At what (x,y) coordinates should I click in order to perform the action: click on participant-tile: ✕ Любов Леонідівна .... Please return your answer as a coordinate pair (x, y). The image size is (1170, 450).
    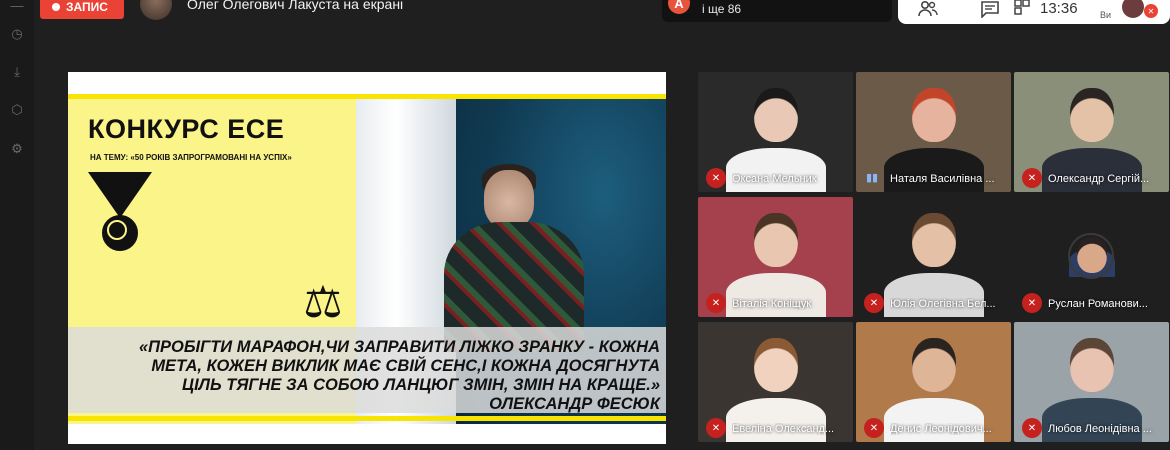
    Looking at the image, I should click on (1091, 382).